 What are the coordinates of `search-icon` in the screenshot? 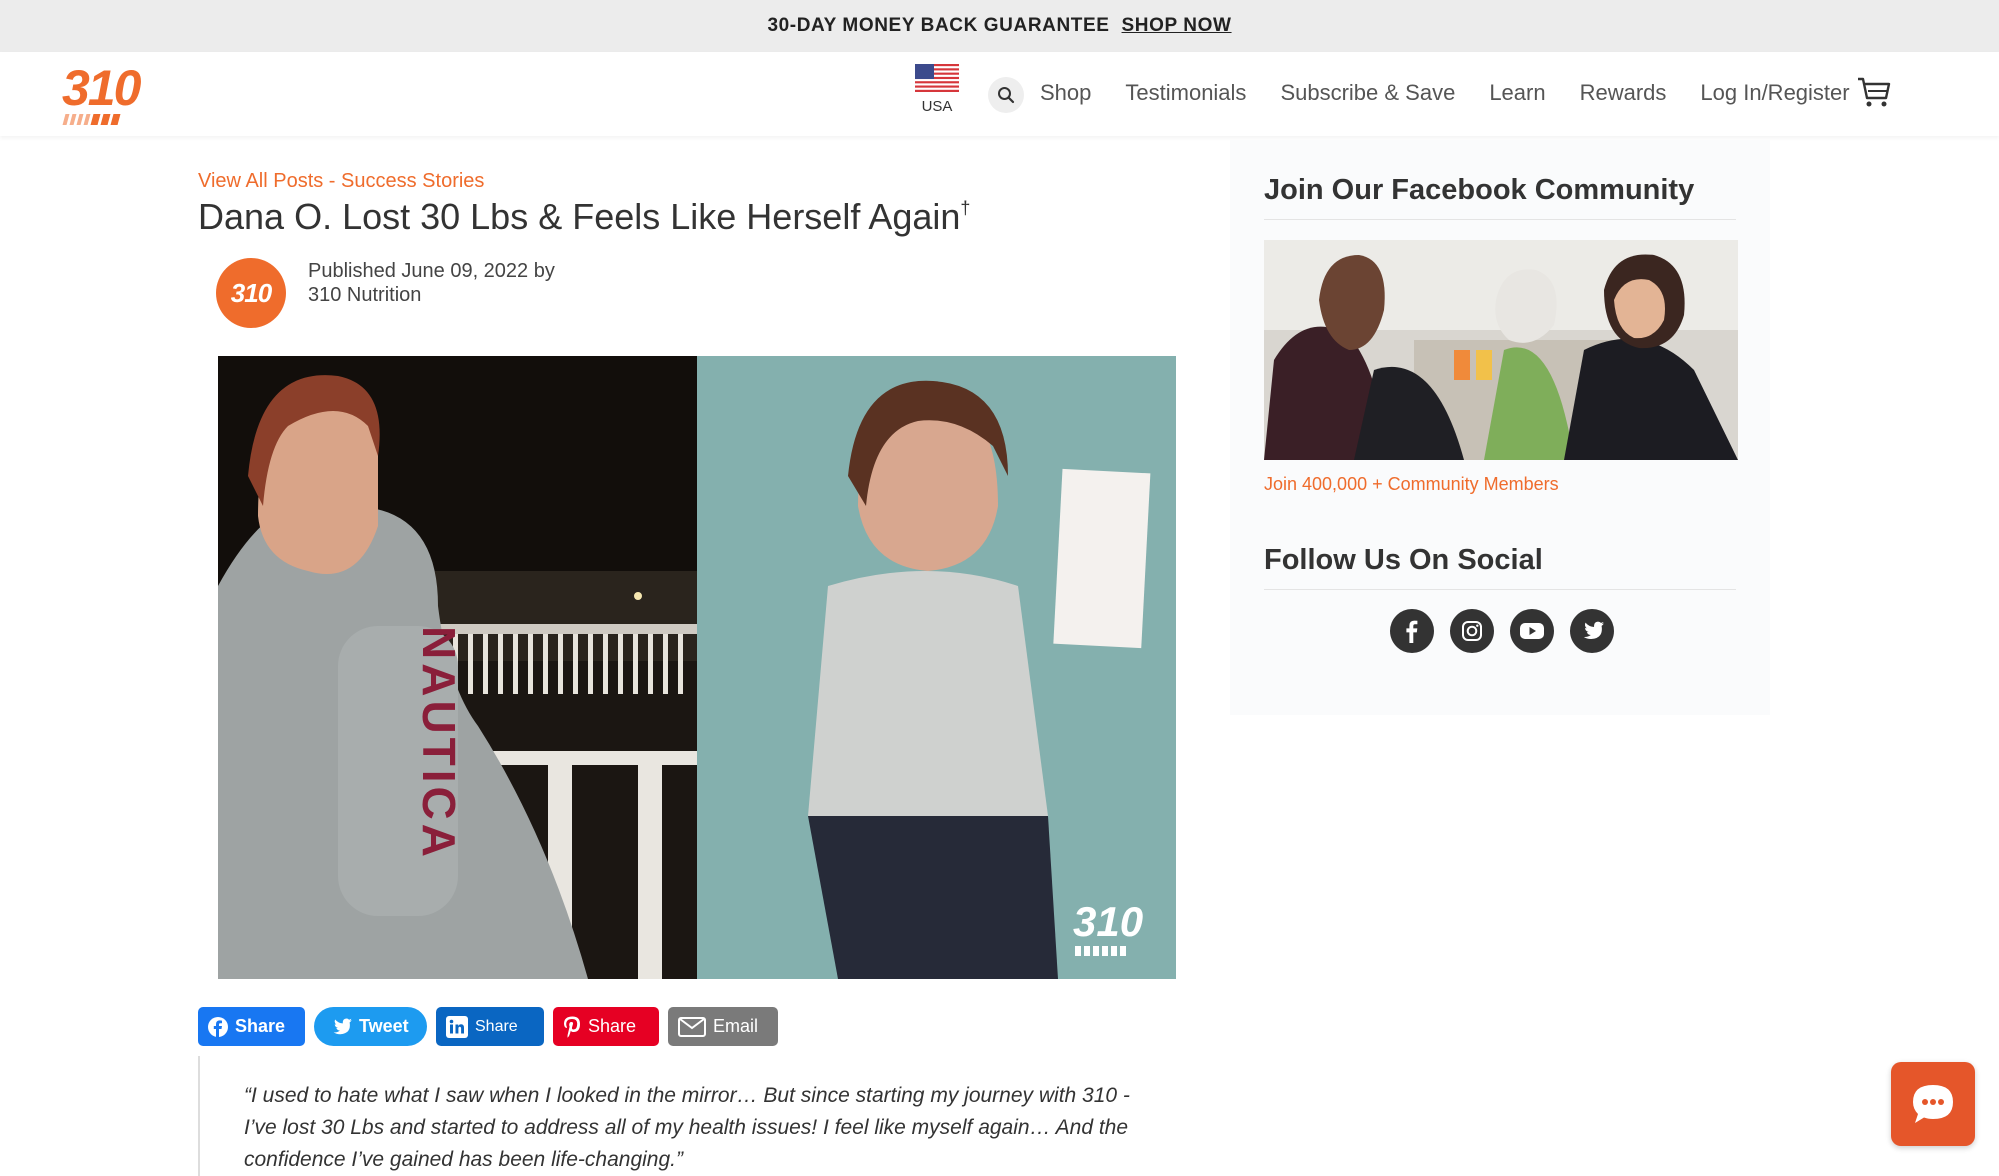 It's located at (1006, 95).